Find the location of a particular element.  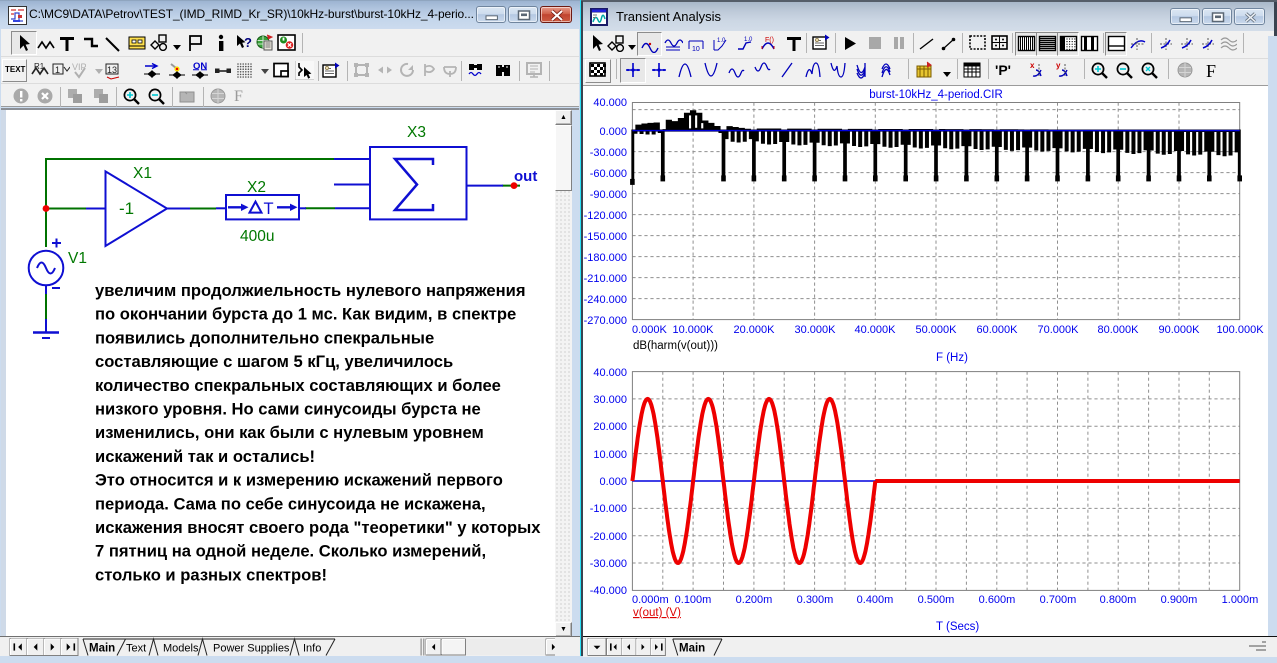

svg-text: 1.000m is located at coordinates (1240, 600).